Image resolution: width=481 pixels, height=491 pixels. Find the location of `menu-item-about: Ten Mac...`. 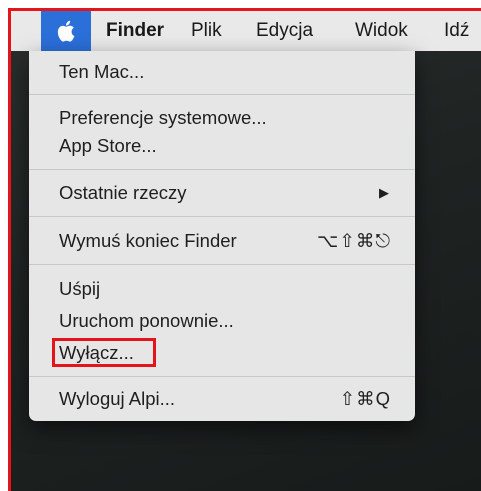

menu-item-about: Ten Mac... is located at coordinates (222, 72).